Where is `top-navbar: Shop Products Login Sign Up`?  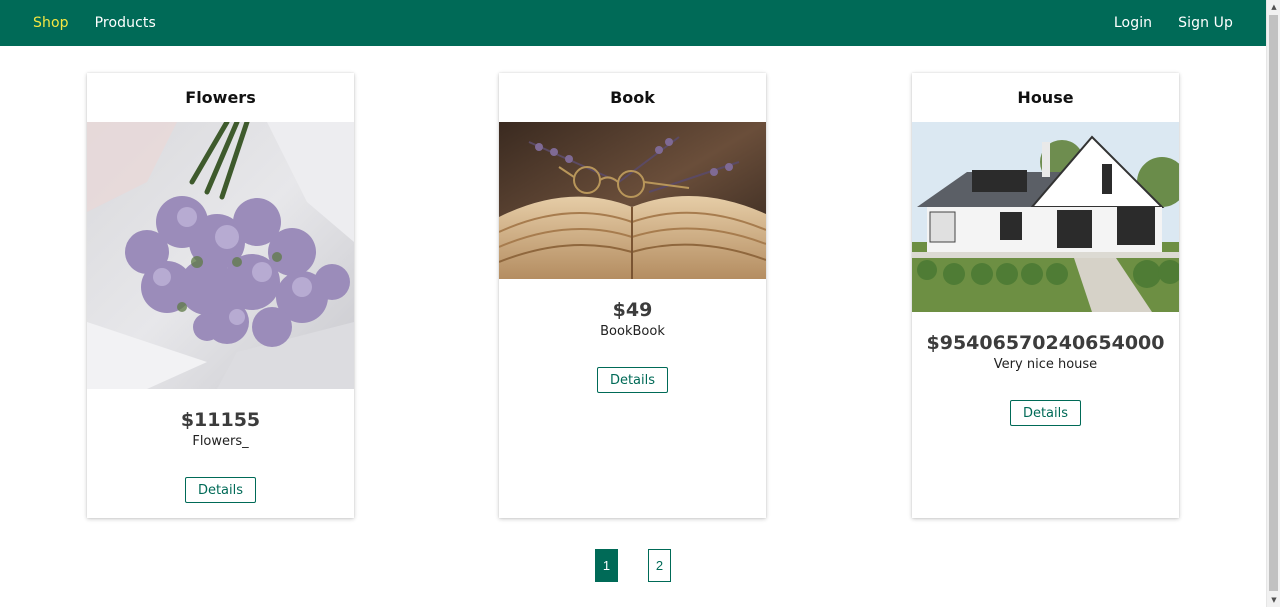
top-navbar: Shop Products Login Sign Up is located at coordinates (633, 23).